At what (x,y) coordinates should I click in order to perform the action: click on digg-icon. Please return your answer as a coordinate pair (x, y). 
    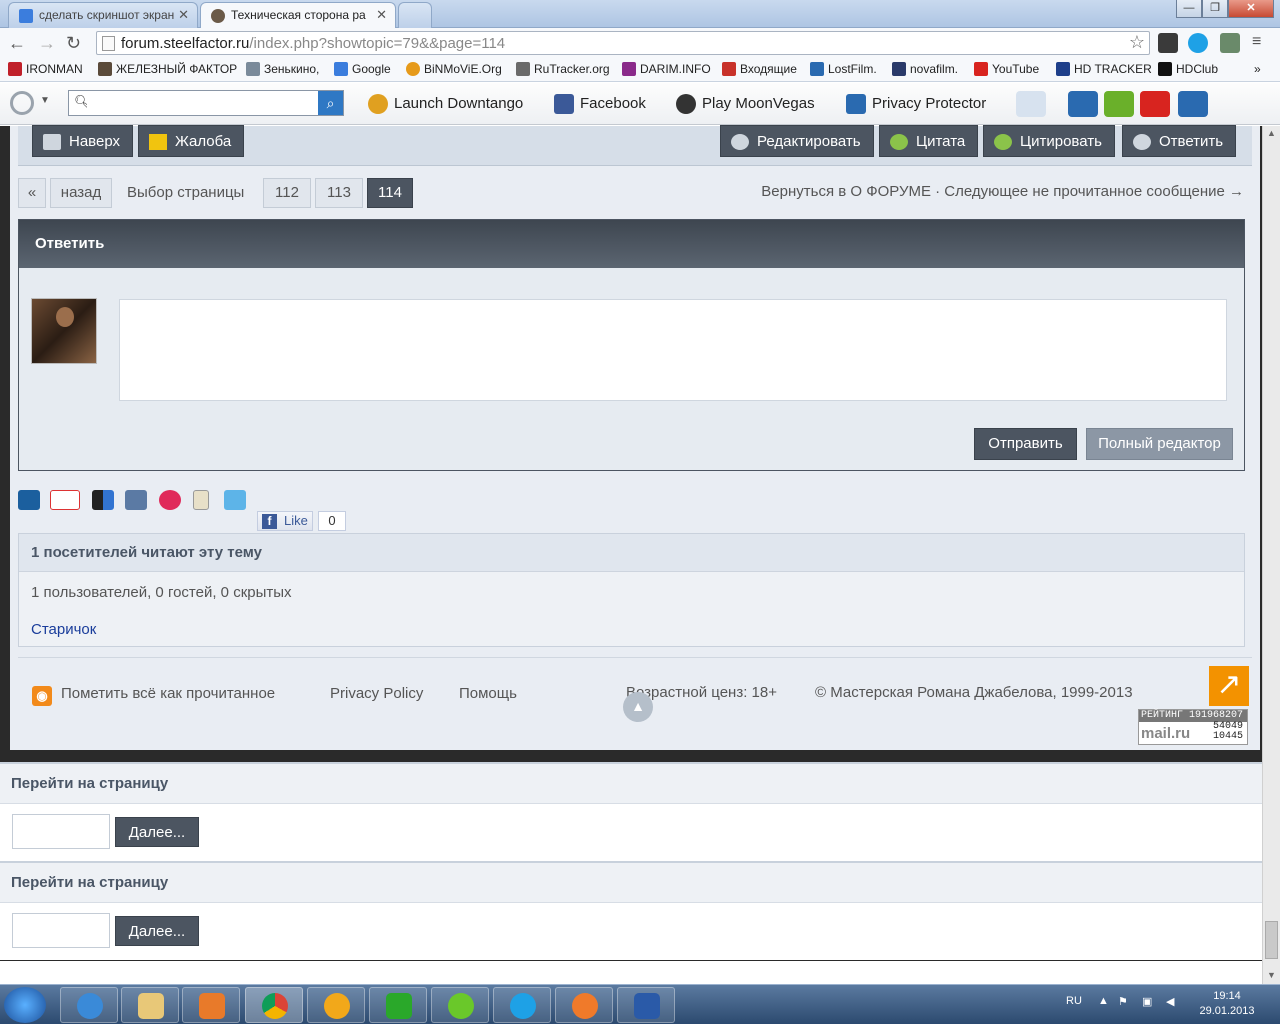
    Looking at the image, I should click on (29, 500).